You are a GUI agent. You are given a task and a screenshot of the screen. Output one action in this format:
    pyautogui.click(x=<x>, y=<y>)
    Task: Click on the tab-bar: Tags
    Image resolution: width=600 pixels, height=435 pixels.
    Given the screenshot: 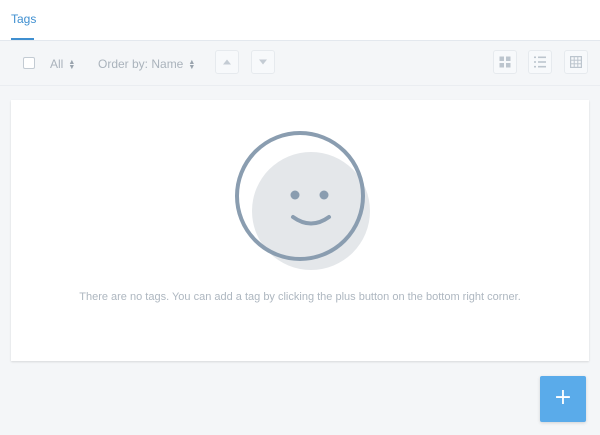 What is the action you would take?
    pyautogui.click(x=300, y=20)
    